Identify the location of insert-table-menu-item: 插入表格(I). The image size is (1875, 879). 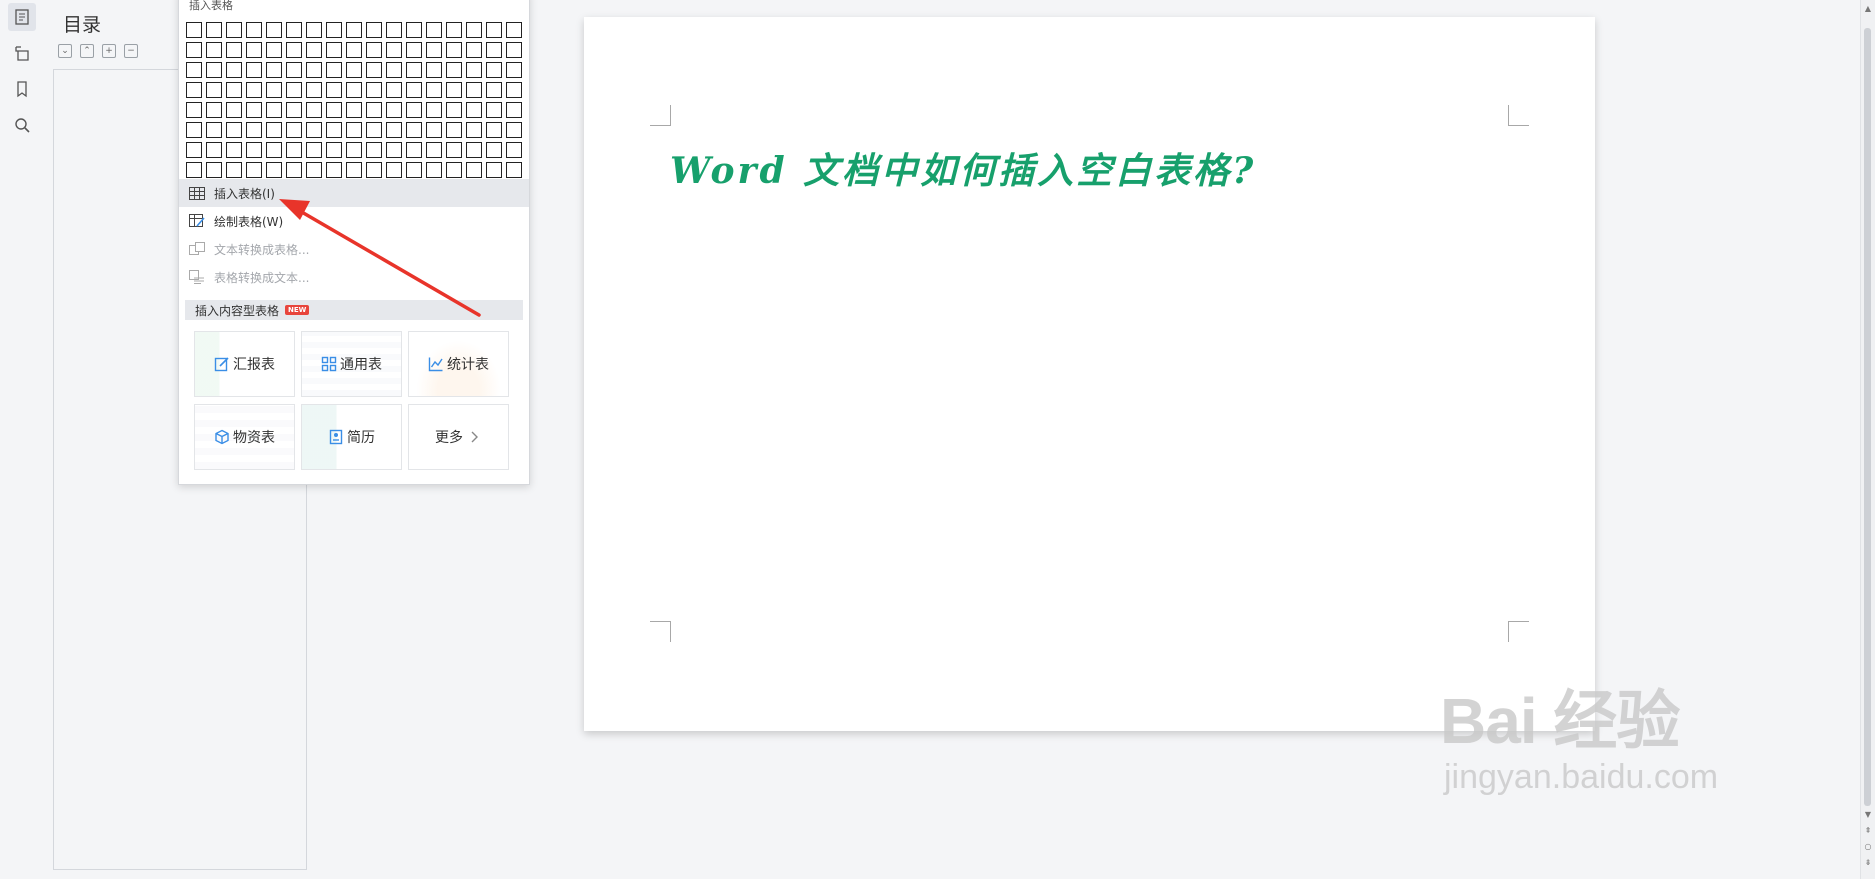
(354, 193).